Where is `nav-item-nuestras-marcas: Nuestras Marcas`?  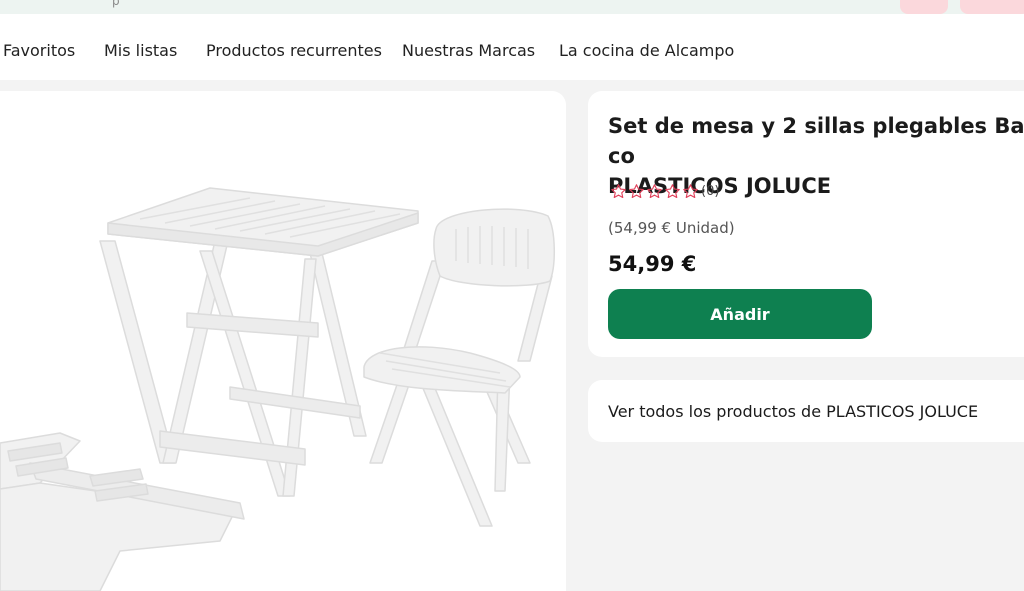
nav-item-nuestras-marcas: Nuestras Marcas is located at coordinates (468, 50).